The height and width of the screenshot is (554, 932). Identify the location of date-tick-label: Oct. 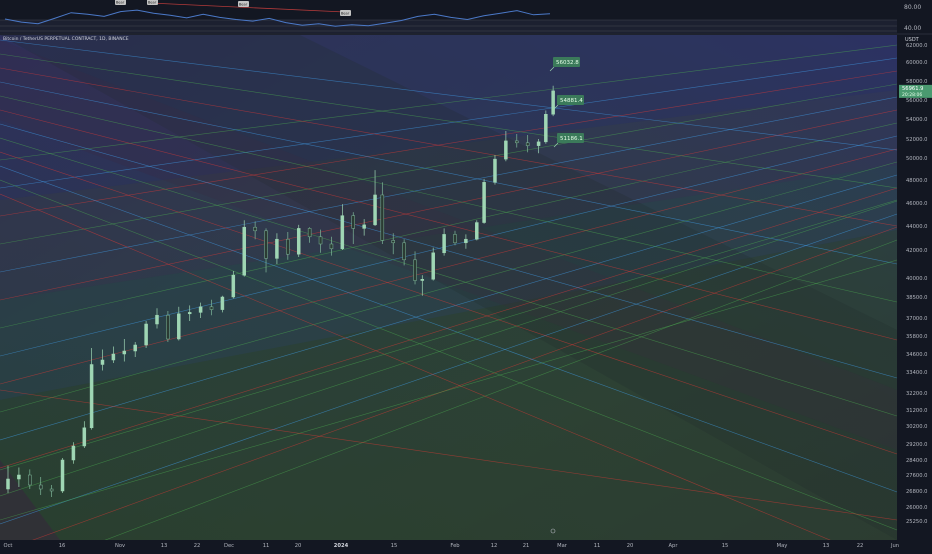
(8, 546).